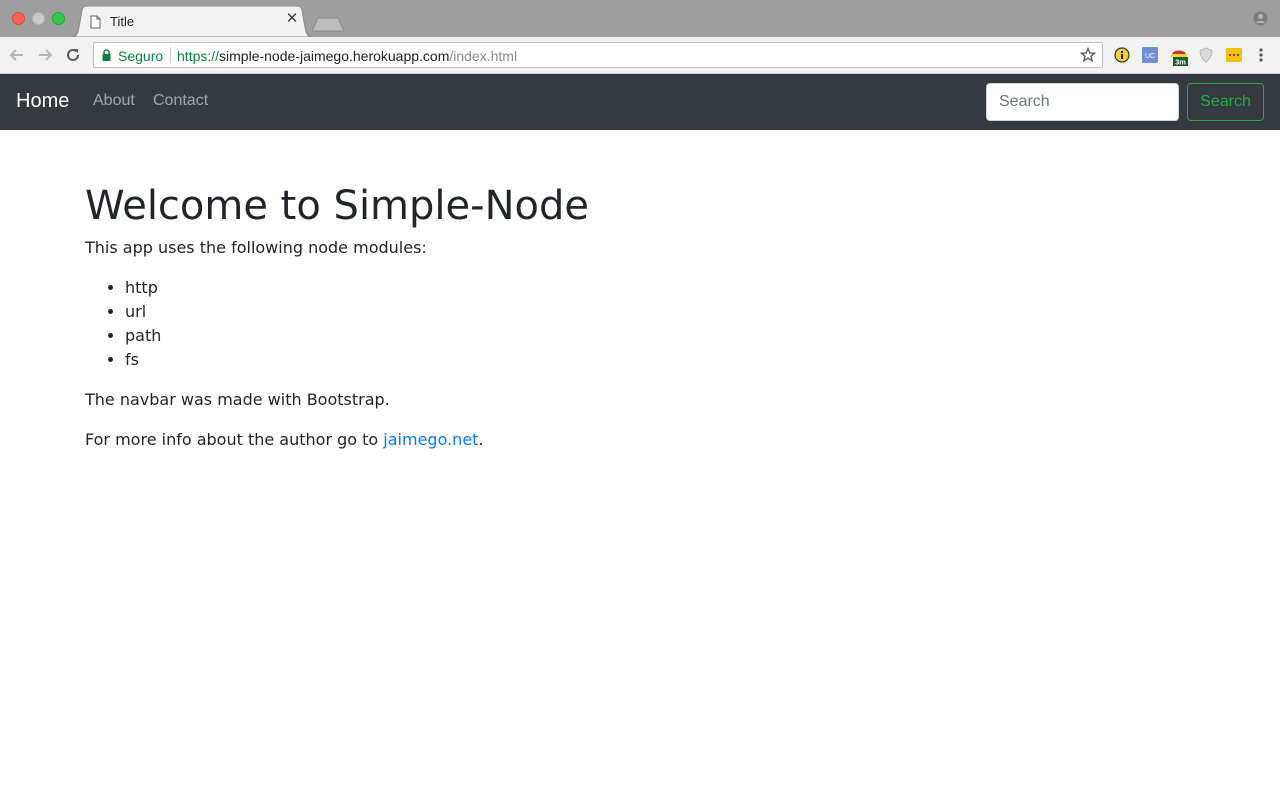  Describe the element at coordinates (1225, 102) in the screenshot. I see `search-button: Search` at that location.